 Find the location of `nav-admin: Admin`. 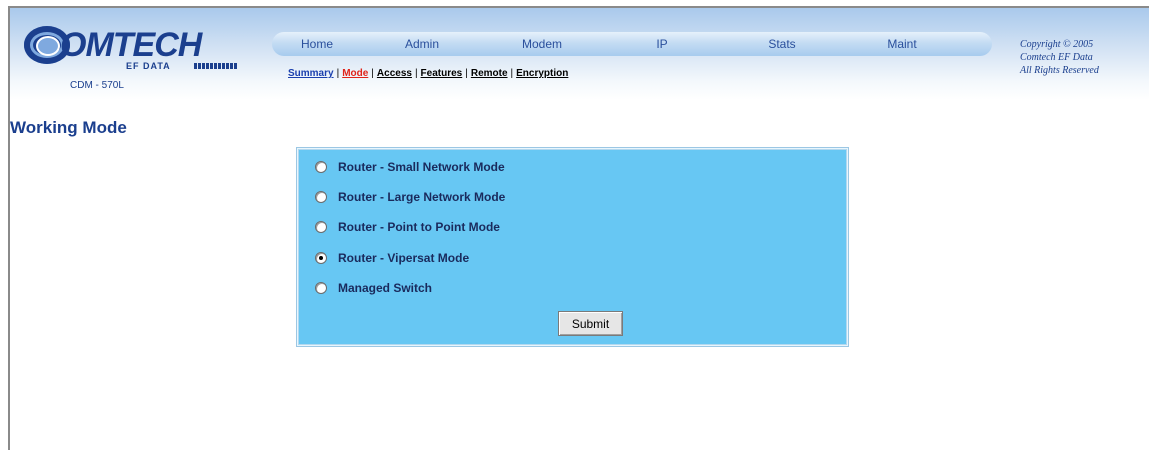

nav-admin: Admin is located at coordinates (422, 44).